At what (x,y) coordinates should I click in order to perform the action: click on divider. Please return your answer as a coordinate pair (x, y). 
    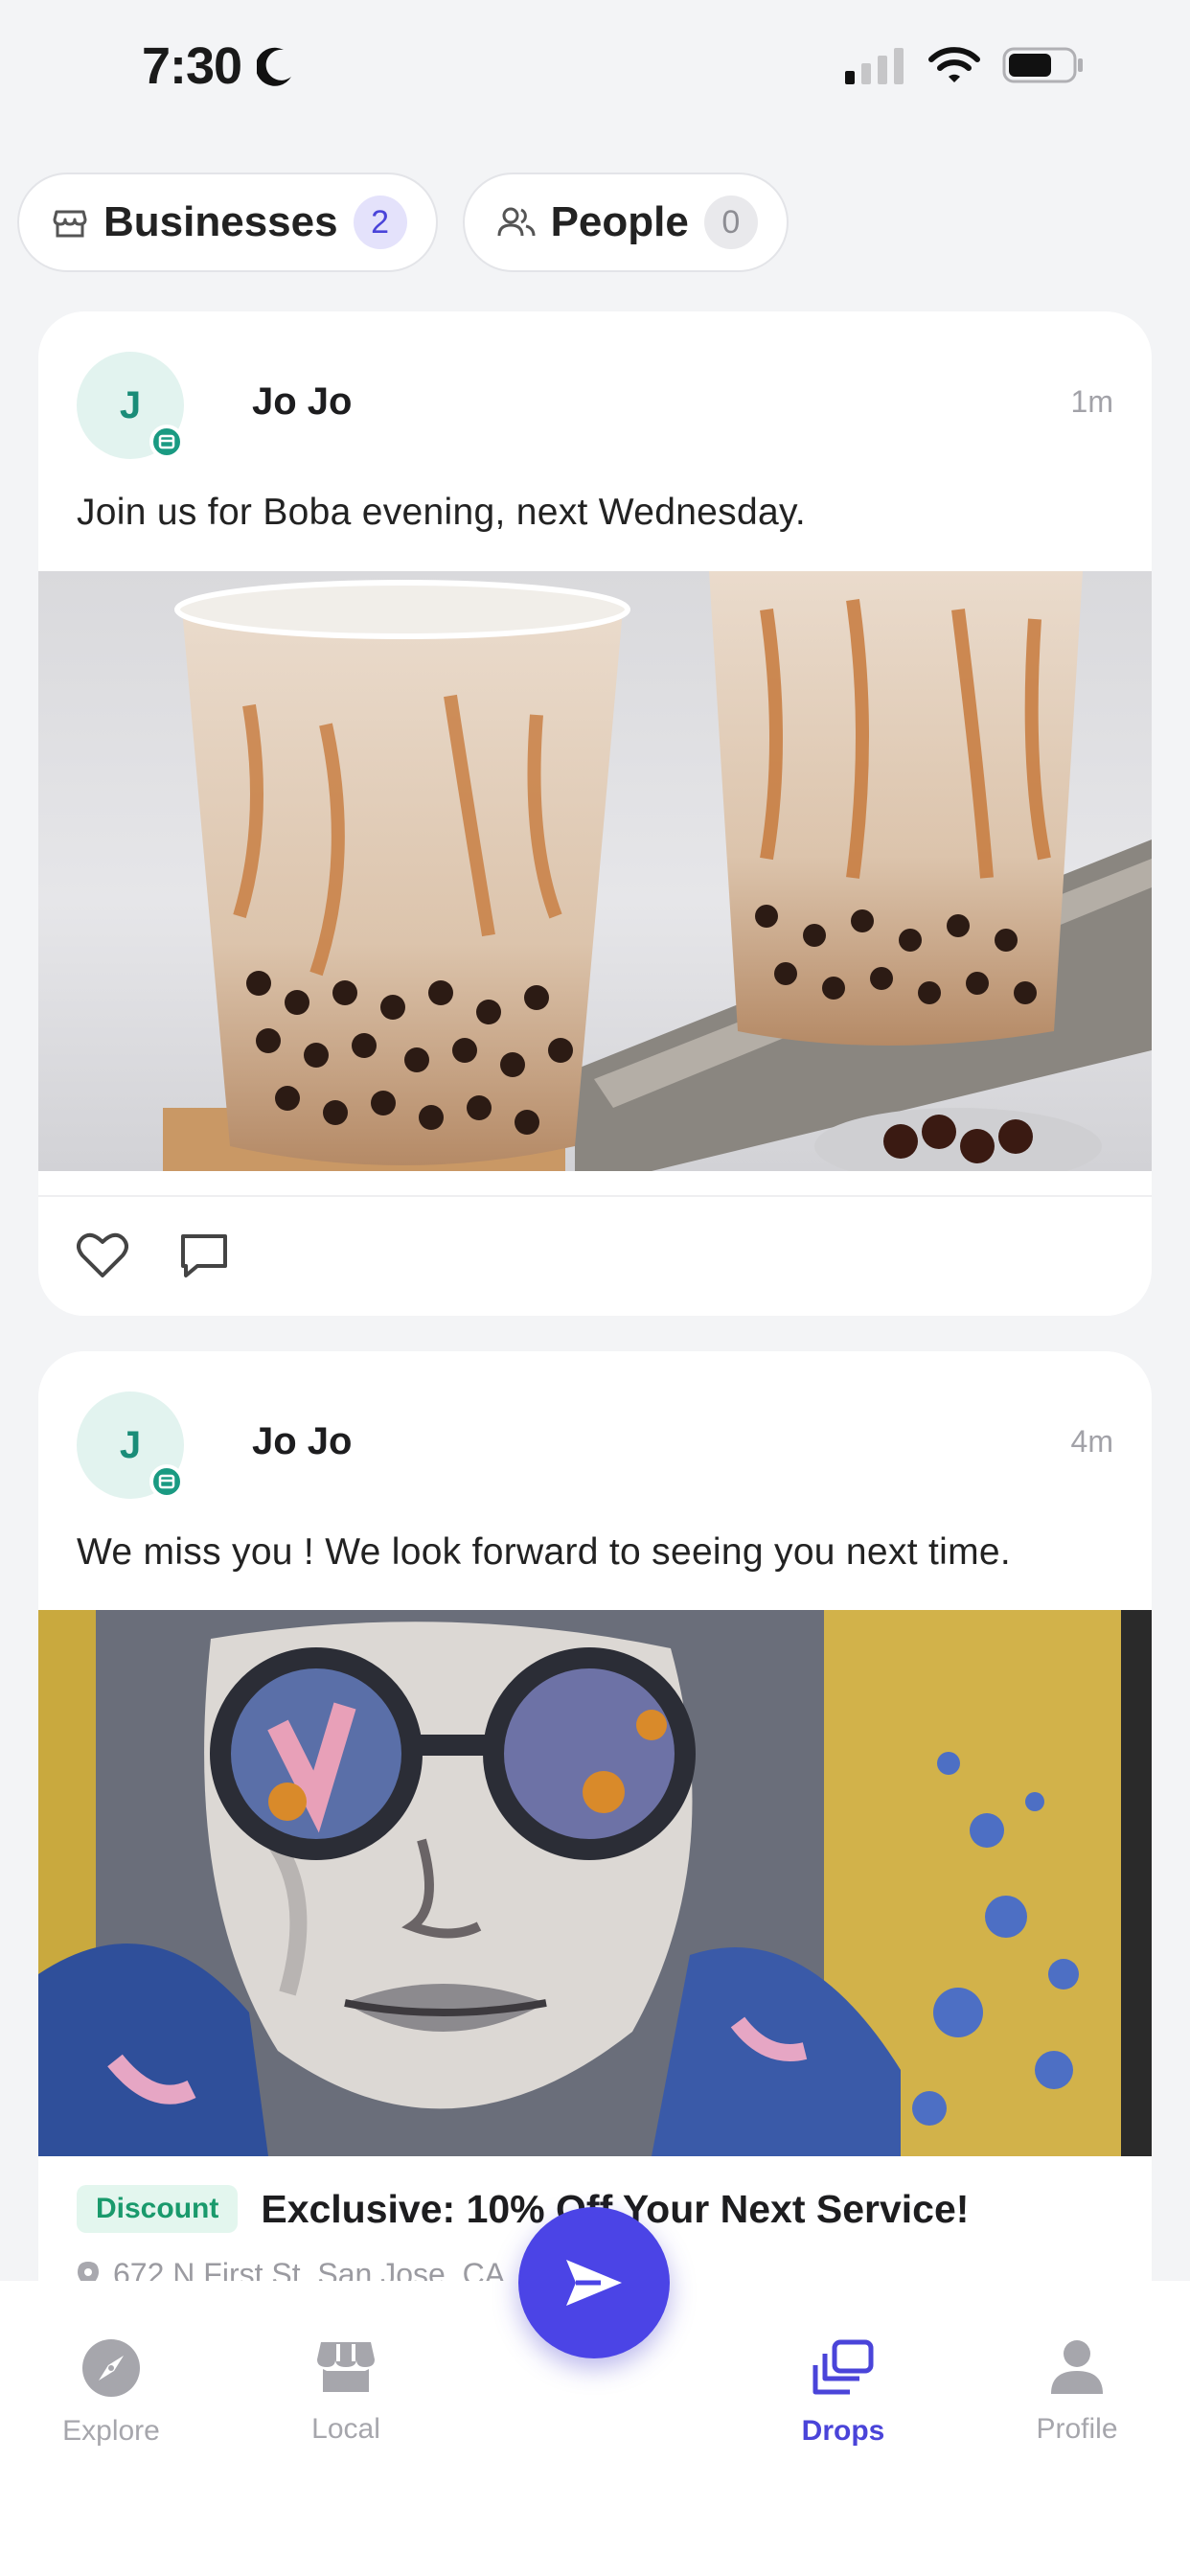
    Looking at the image, I should click on (595, 1196).